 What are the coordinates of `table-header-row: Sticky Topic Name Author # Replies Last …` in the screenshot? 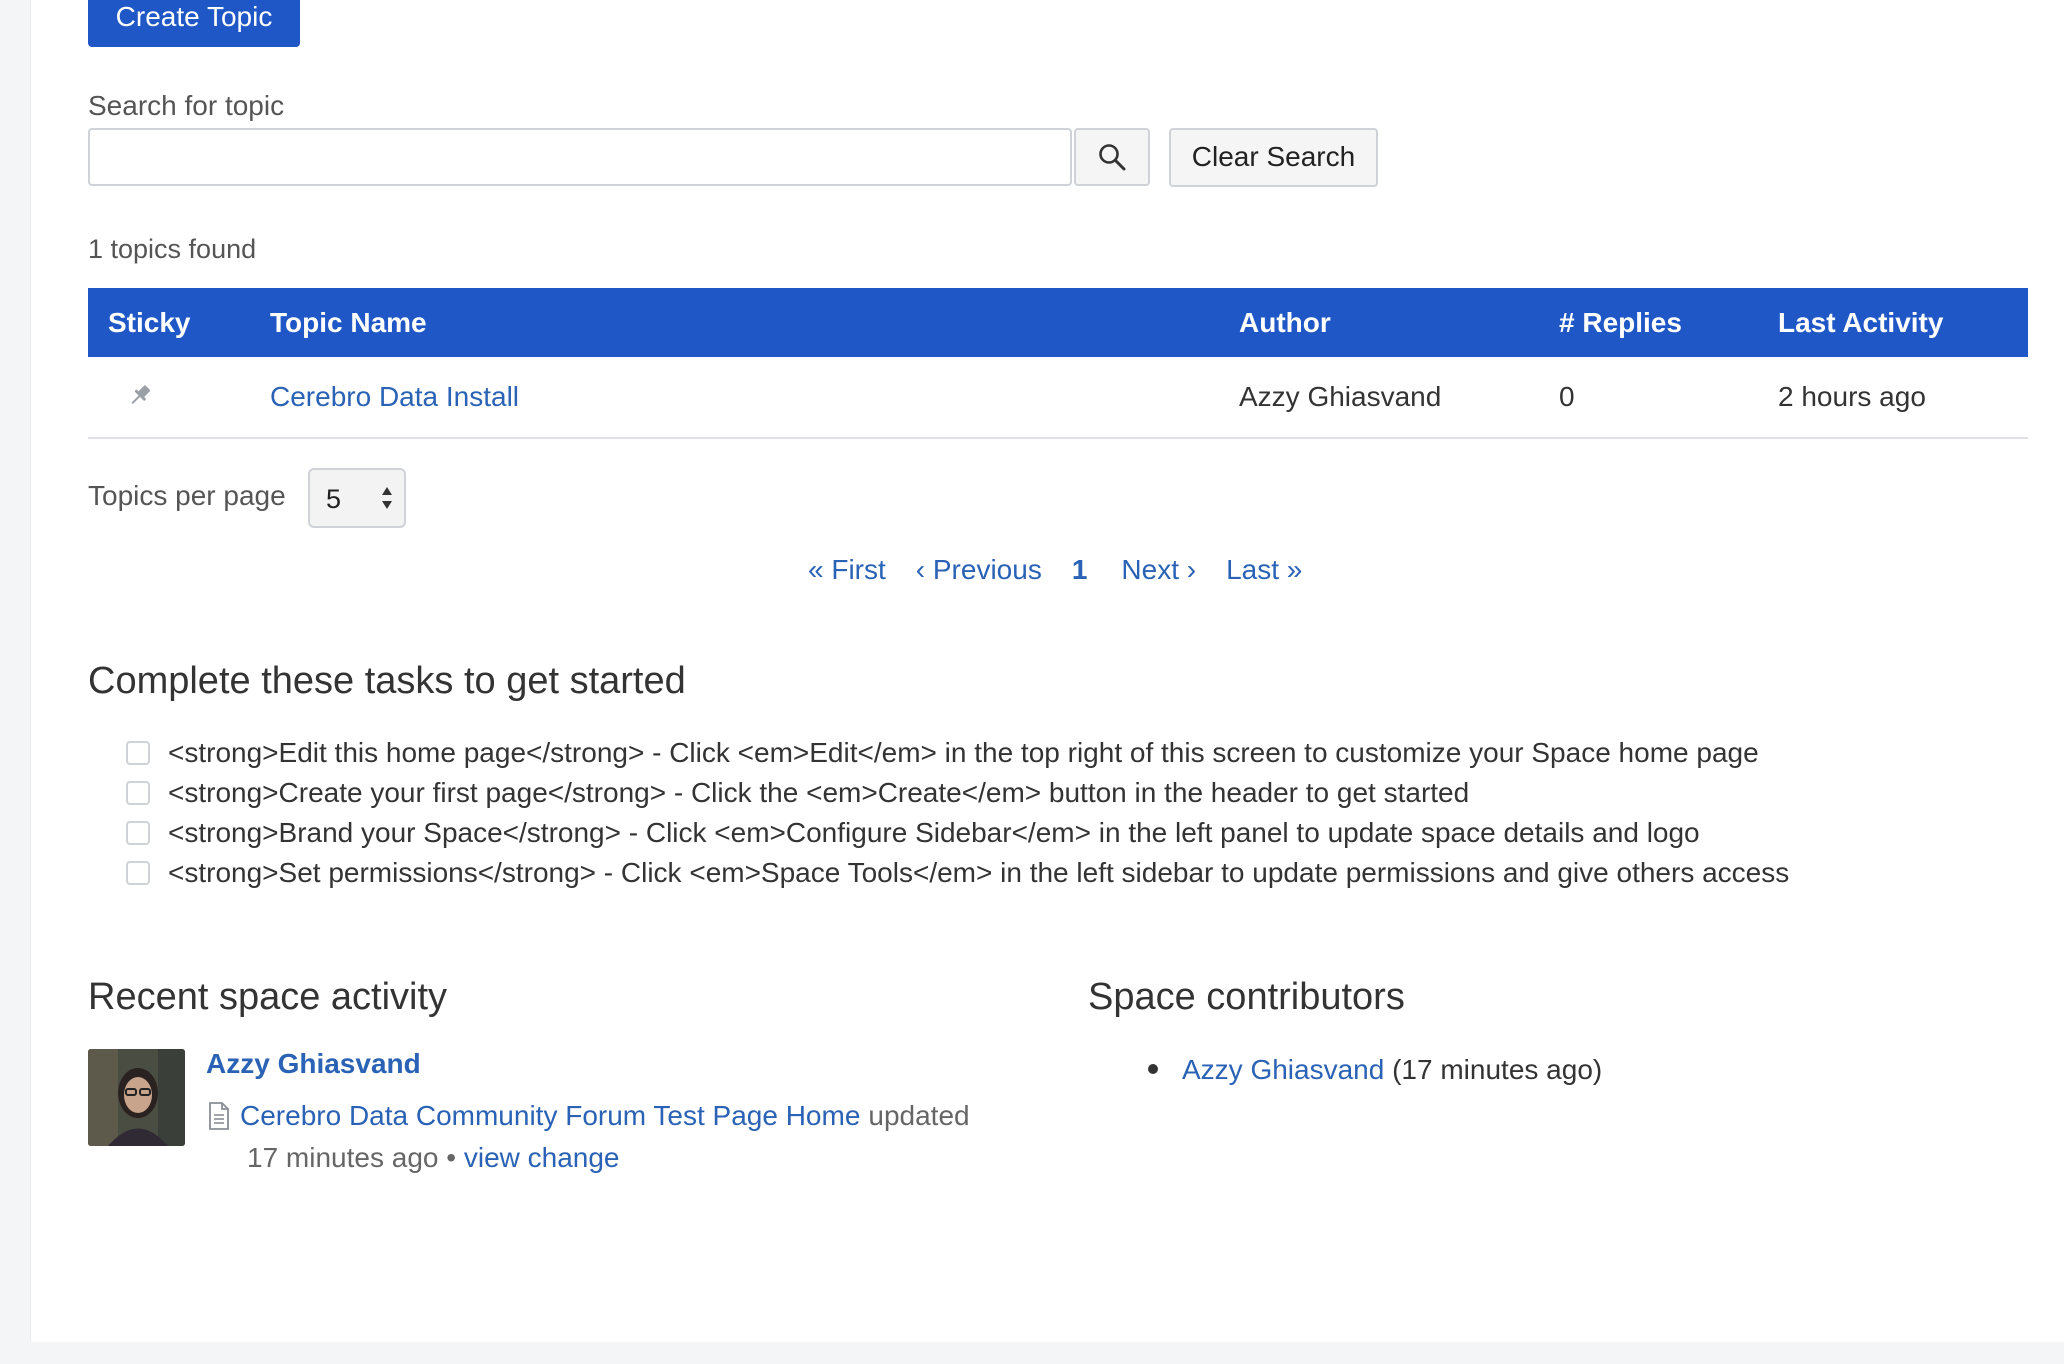 It's located at (1058, 322).